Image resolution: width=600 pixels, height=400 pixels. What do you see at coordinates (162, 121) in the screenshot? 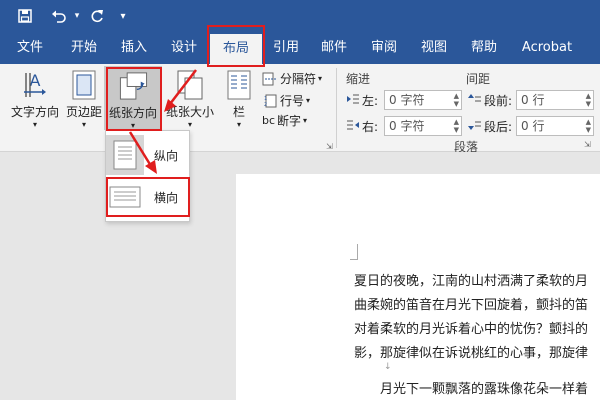
I see `annotation-arrows` at bounding box center [162, 121].